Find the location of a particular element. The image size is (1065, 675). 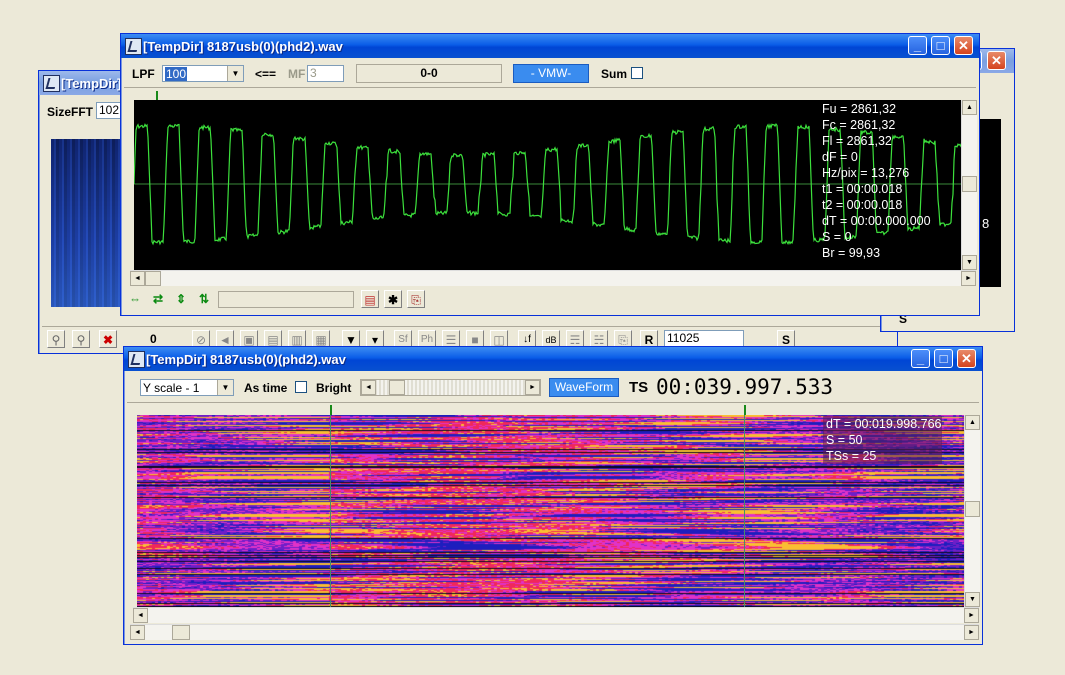

bright-label: Bright is located at coordinates (334, 388).